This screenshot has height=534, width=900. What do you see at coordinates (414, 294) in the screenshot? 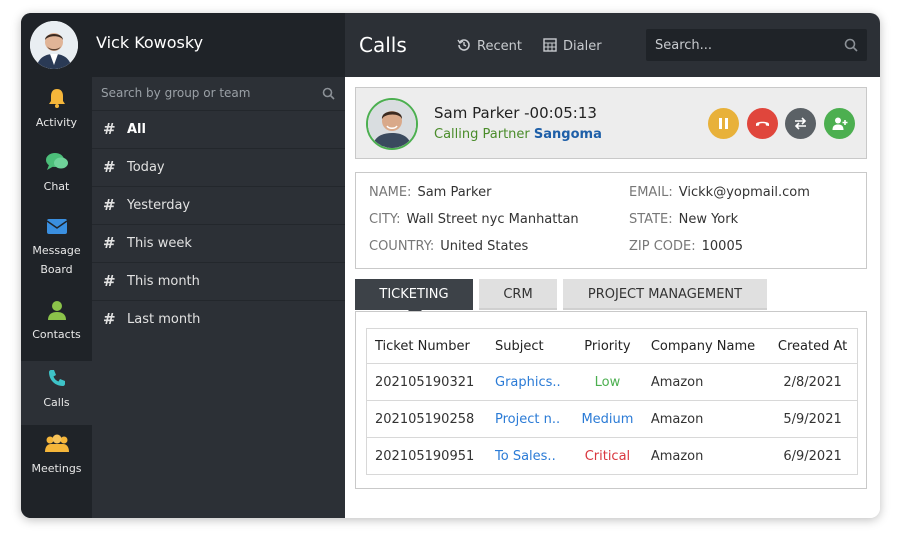
I see `tab-ticketing: TICKETING` at bounding box center [414, 294].